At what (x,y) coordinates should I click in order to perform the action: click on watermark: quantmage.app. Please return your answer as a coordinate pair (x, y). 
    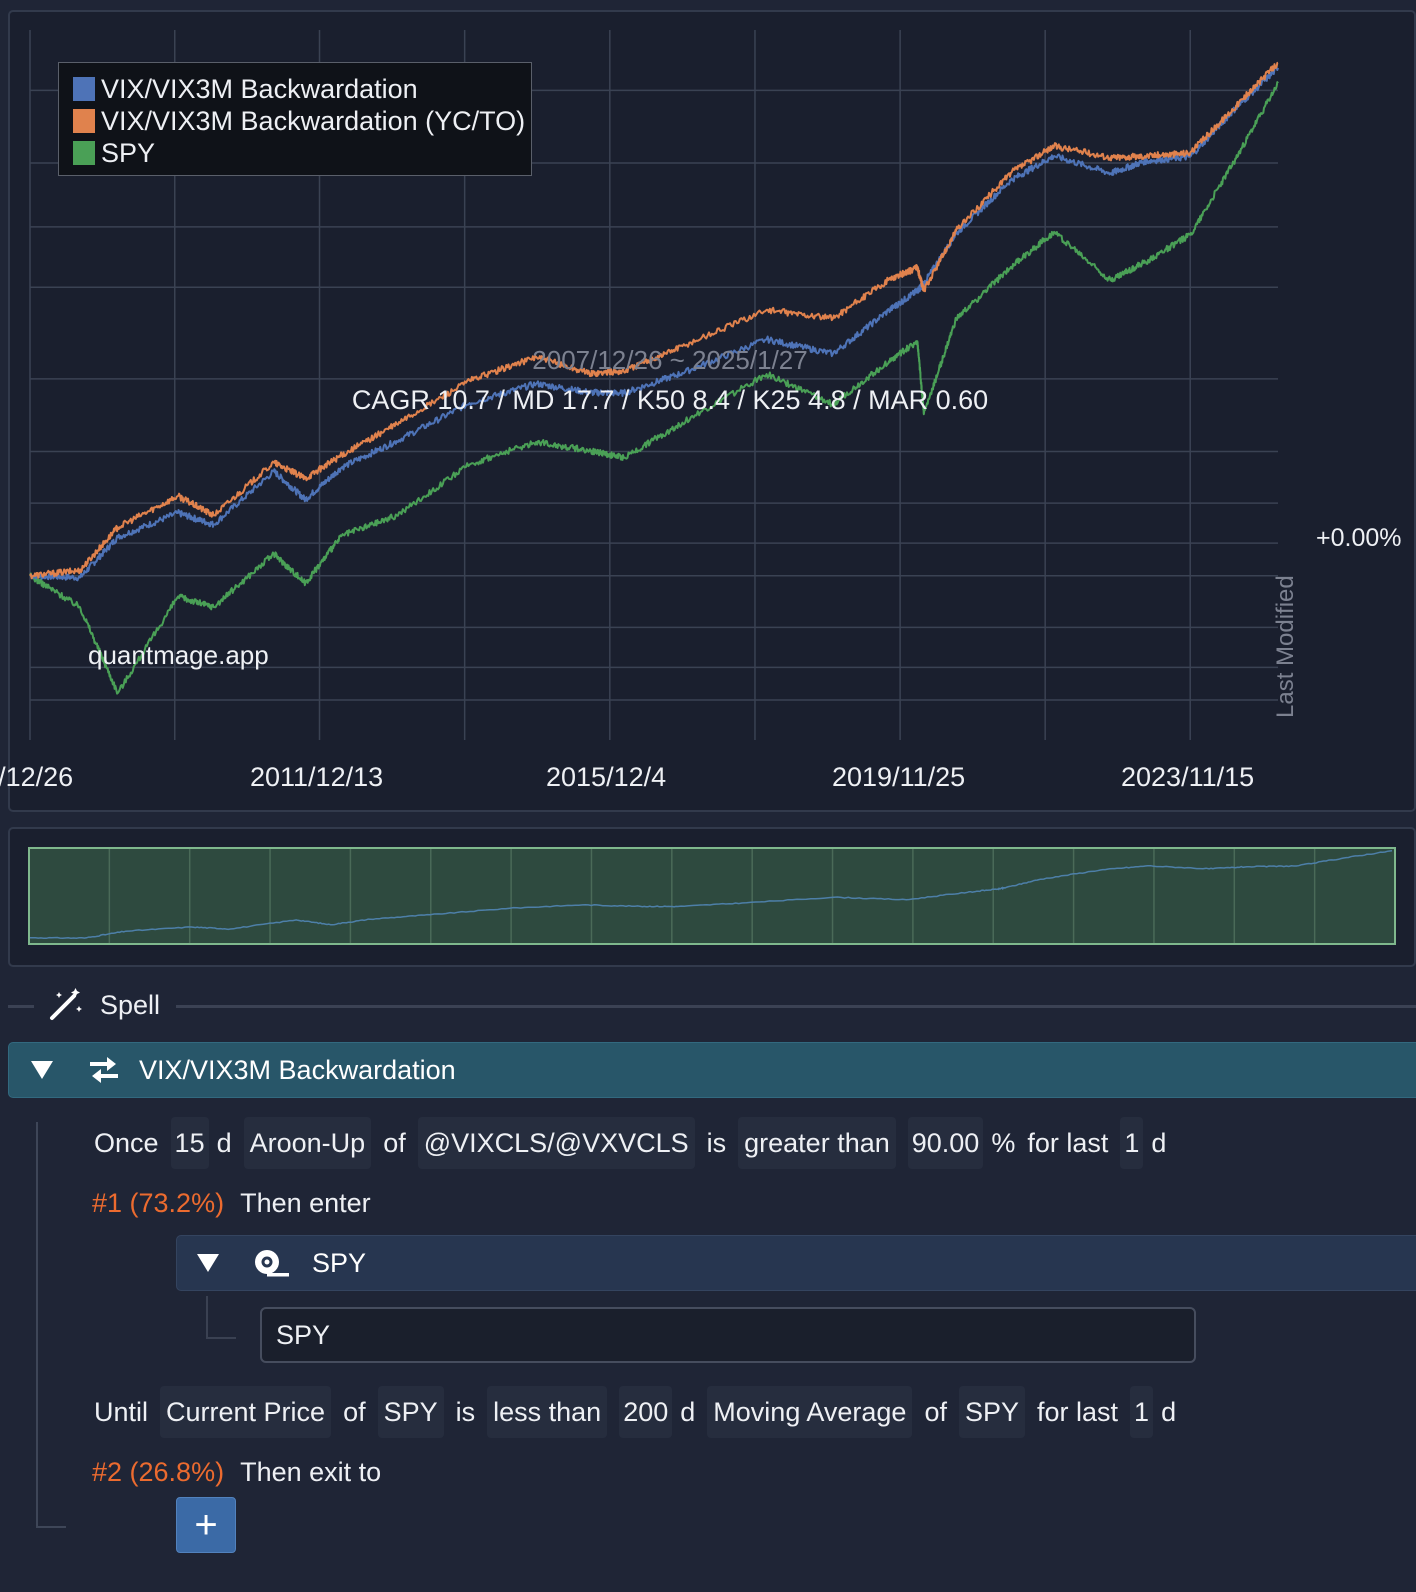
    Looking at the image, I should click on (178, 655).